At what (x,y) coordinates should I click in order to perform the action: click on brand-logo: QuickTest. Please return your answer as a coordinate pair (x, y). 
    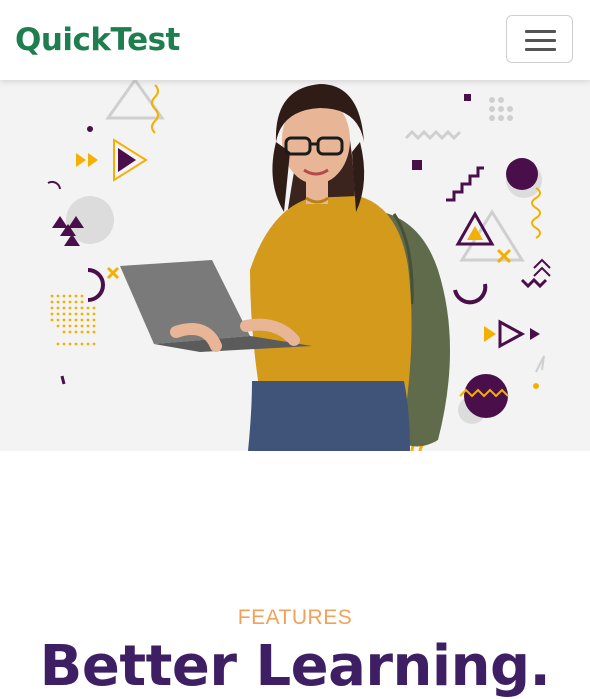
    Looking at the image, I should click on (97, 40).